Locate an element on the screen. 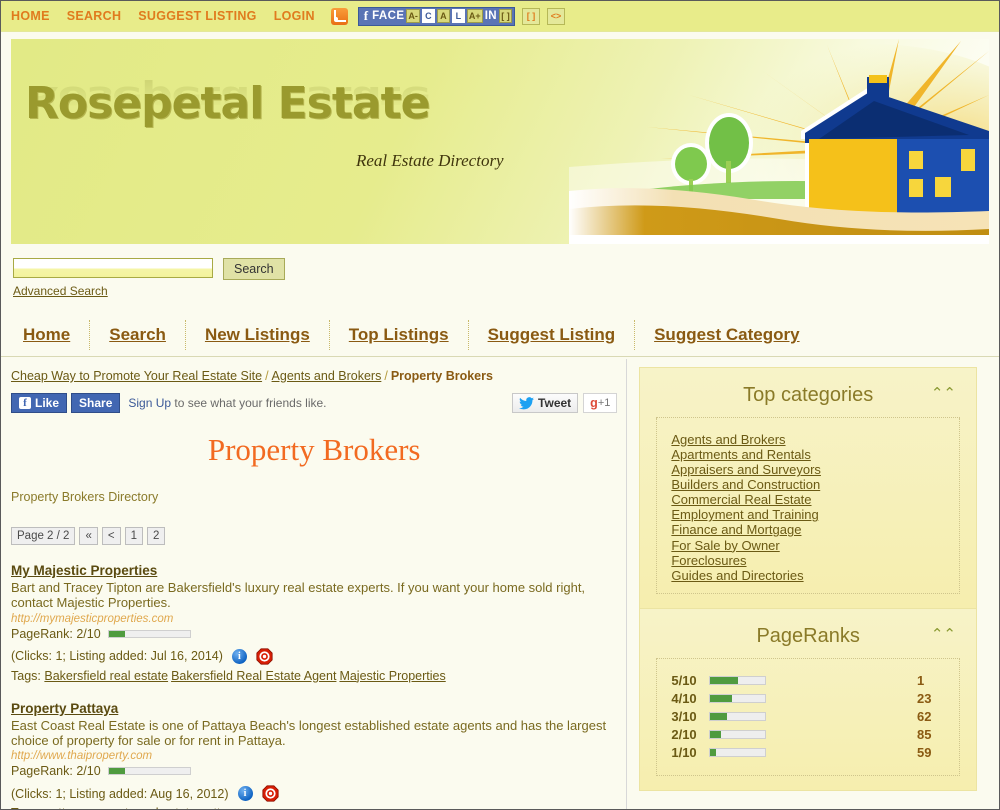 This screenshot has height=810, width=1000. search-input is located at coordinates (113, 268).